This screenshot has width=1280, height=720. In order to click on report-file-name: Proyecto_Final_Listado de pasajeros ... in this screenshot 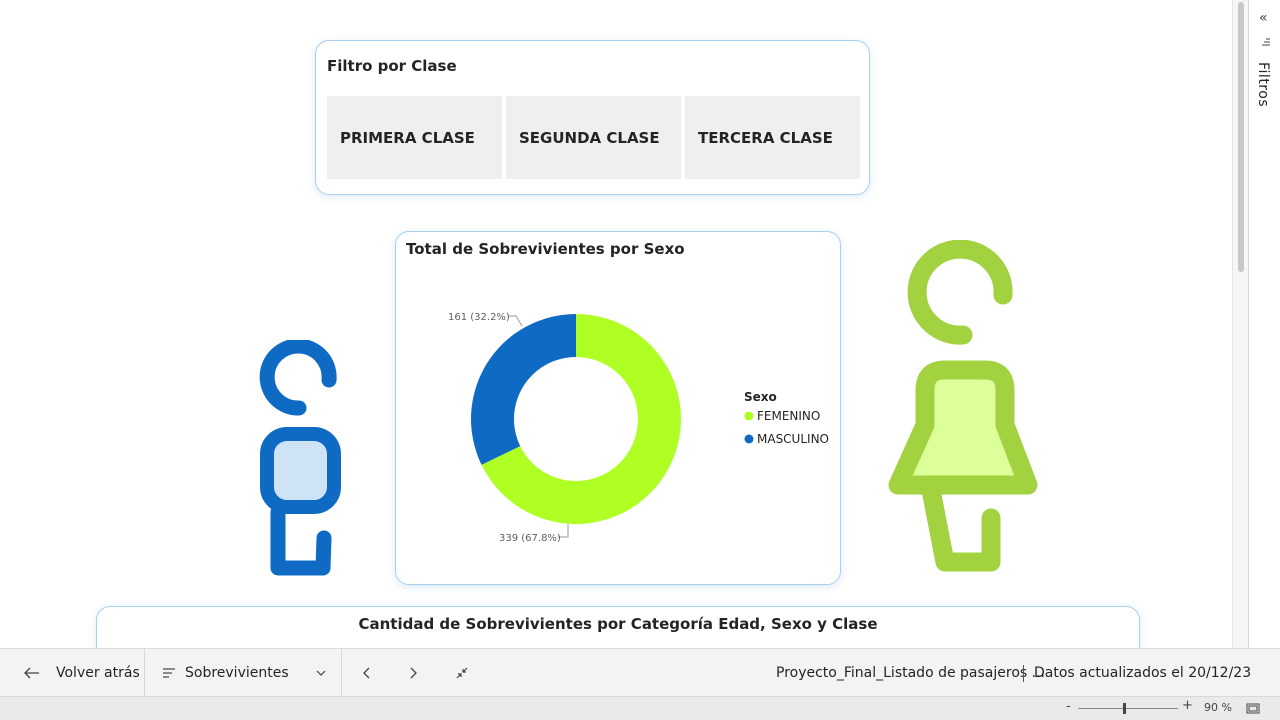, I will do `click(910, 673)`.